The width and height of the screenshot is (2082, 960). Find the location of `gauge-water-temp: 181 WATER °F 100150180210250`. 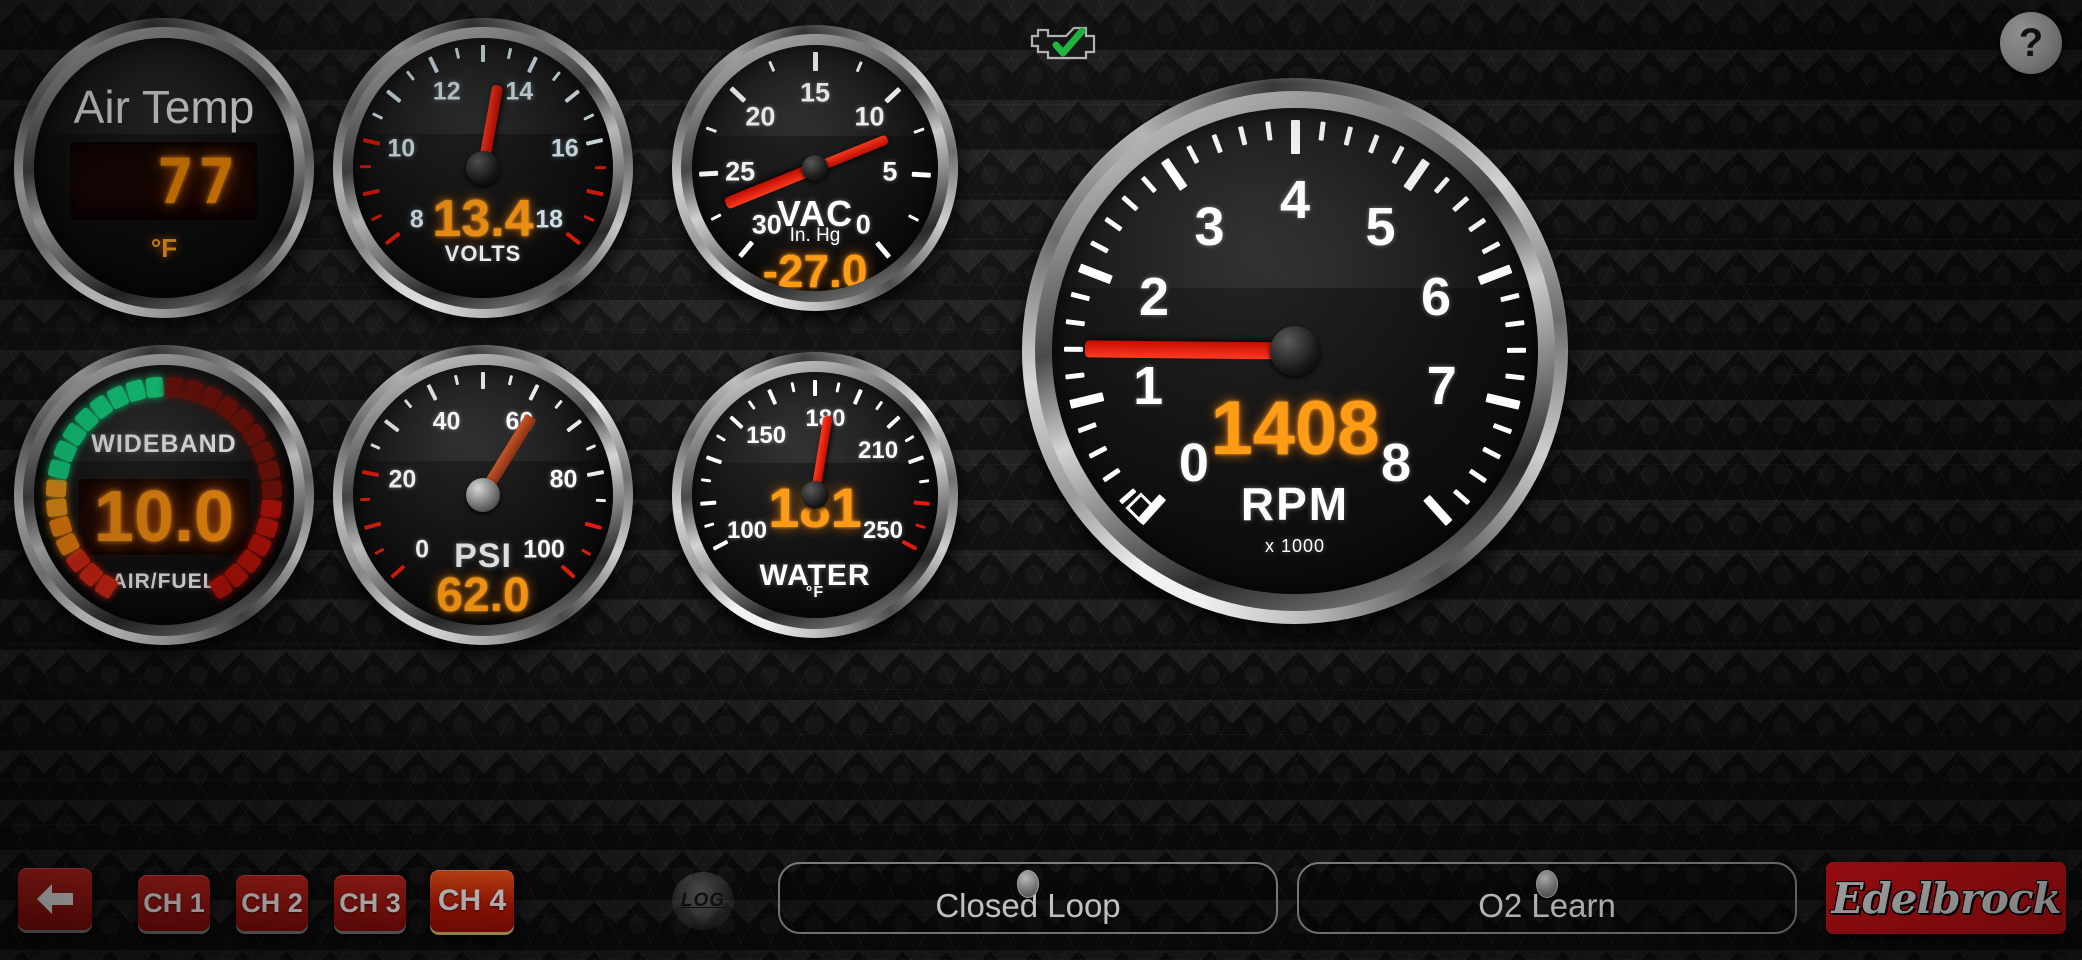

gauge-water-temp: 181 WATER °F 100150180210250 is located at coordinates (815, 495).